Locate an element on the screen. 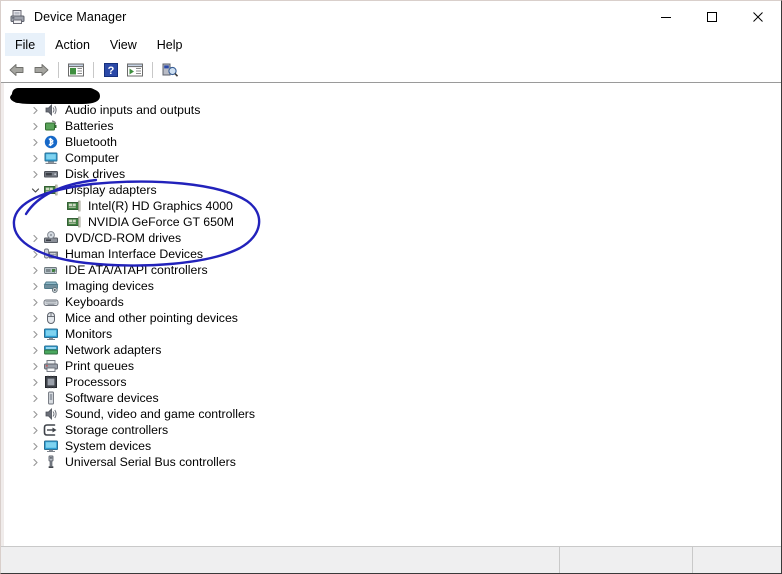 The image size is (782, 574). maximize-button is located at coordinates (712, 17).